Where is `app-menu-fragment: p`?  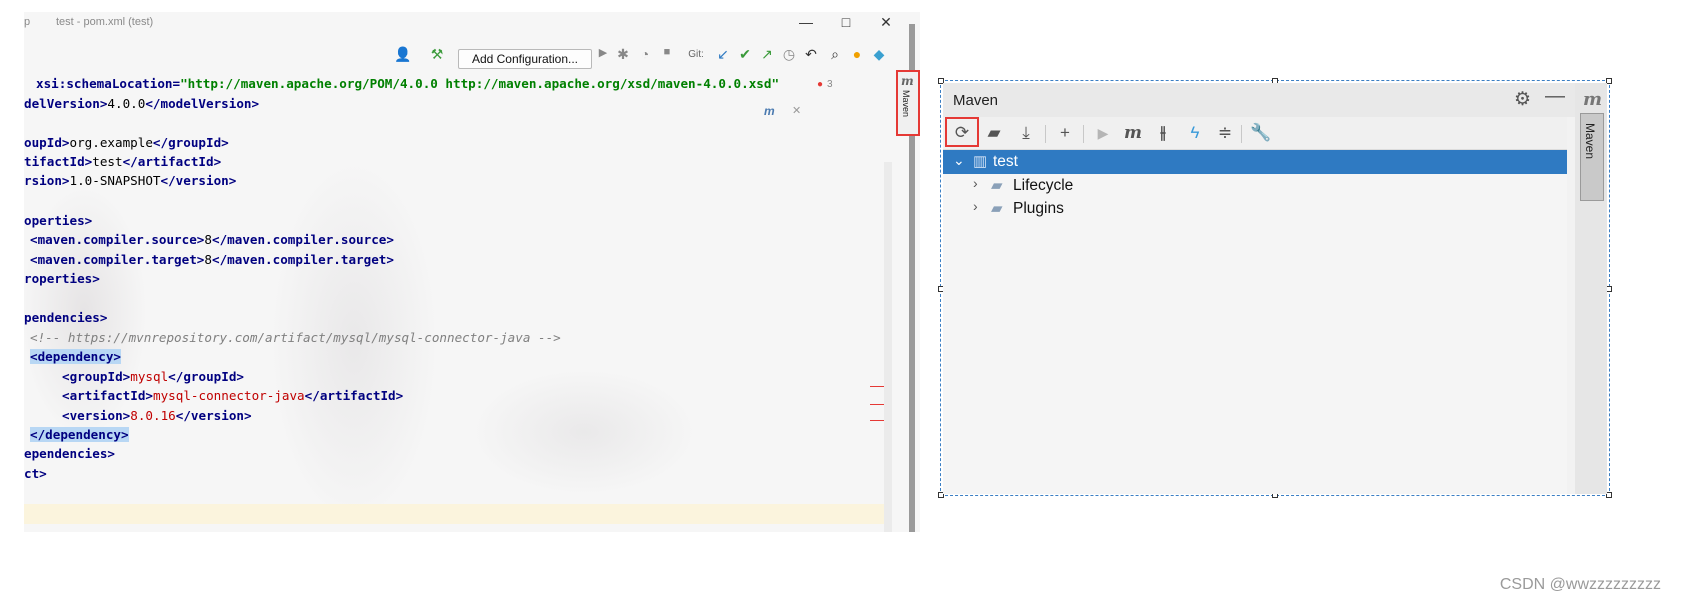
app-menu-fragment: p is located at coordinates (27, 22).